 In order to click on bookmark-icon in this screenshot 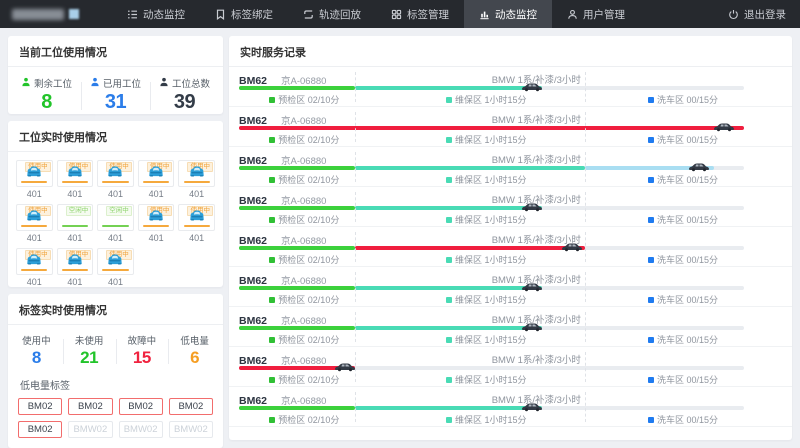, I will do `click(220, 14)`.